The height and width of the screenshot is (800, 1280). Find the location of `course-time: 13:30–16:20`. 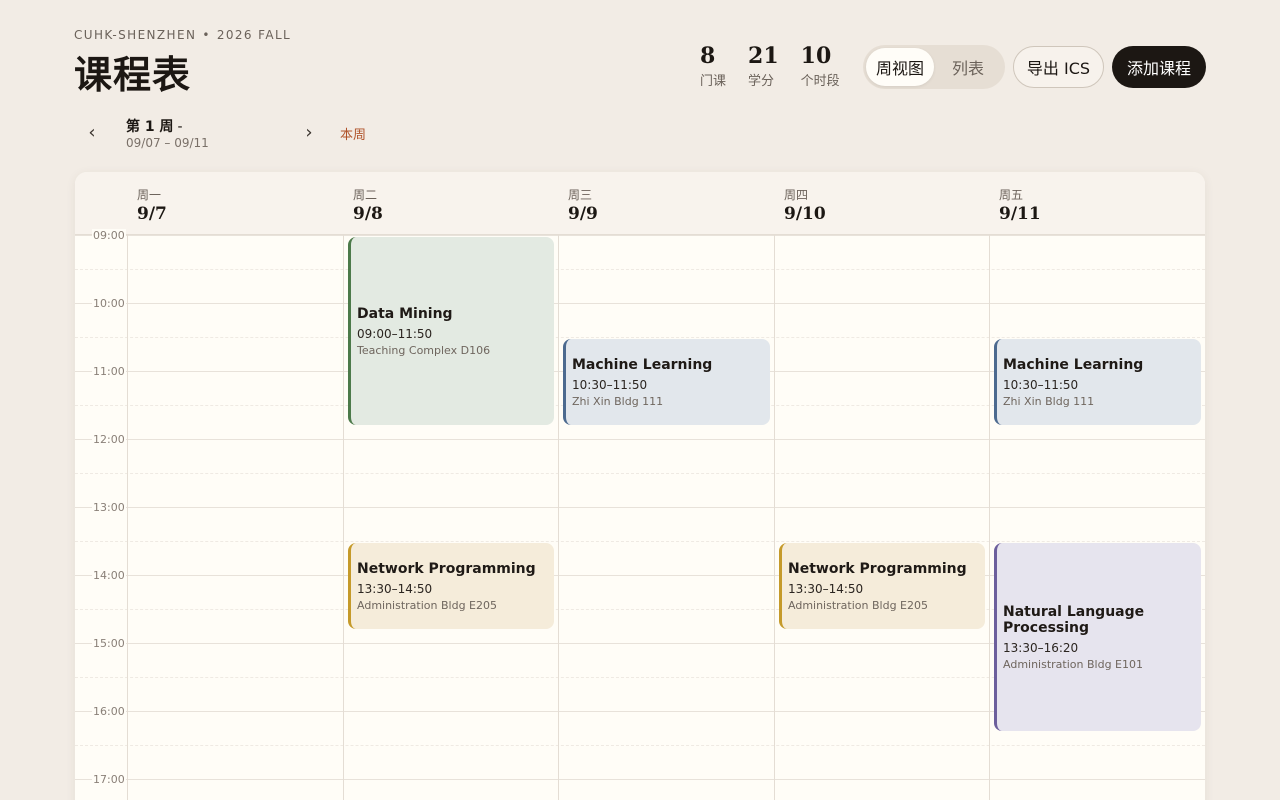

course-time: 13:30–16:20 is located at coordinates (1041, 647).